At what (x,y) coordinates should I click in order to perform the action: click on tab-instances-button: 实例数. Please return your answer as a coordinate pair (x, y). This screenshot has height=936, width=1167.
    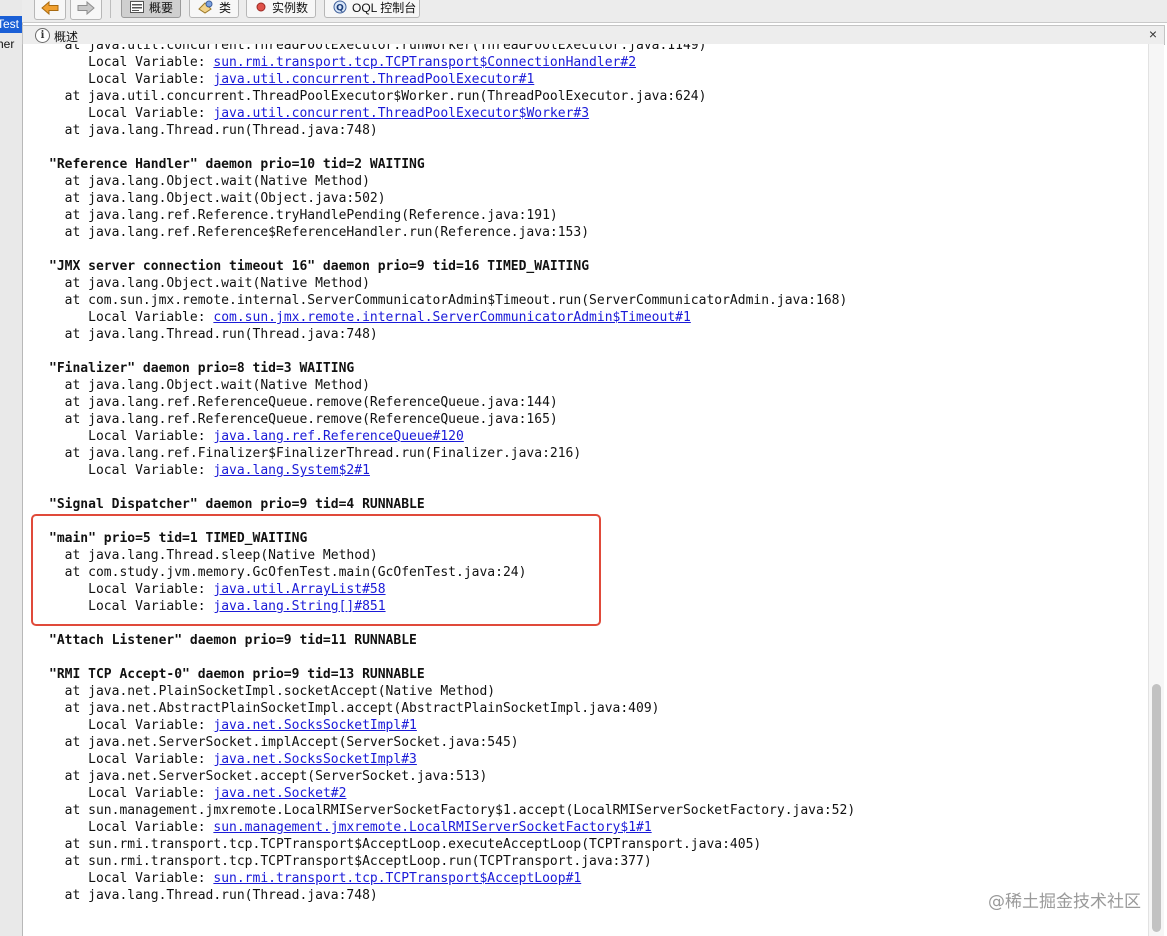
    Looking at the image, I should click on (281, 9).